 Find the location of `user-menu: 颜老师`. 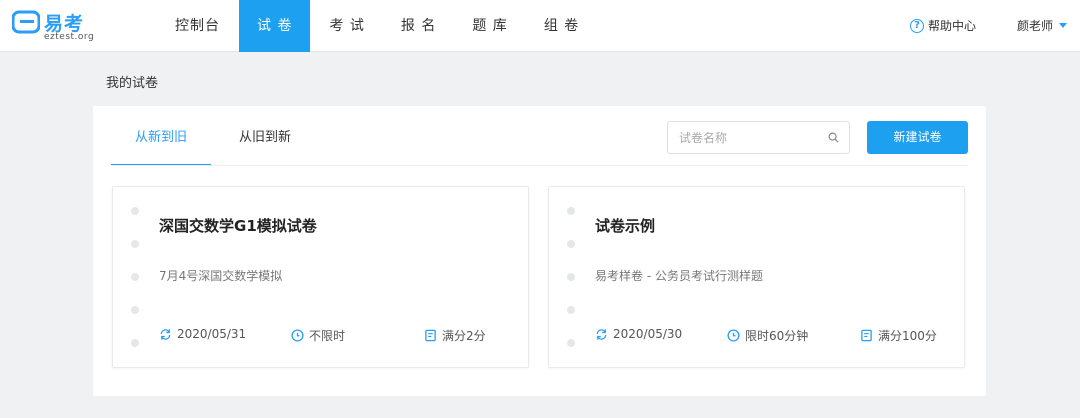

user-menu: 颜老师 is located at coordinates (1042, 25).